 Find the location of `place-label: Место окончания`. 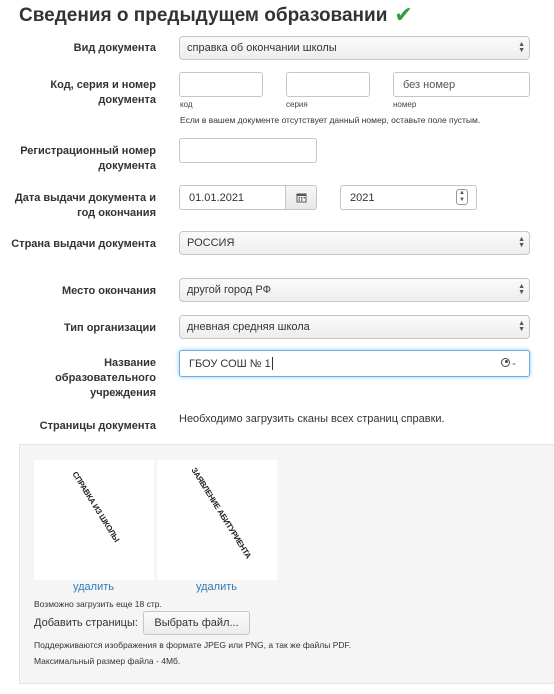

place-label: Место окончания is located at coordinates (108, 291).